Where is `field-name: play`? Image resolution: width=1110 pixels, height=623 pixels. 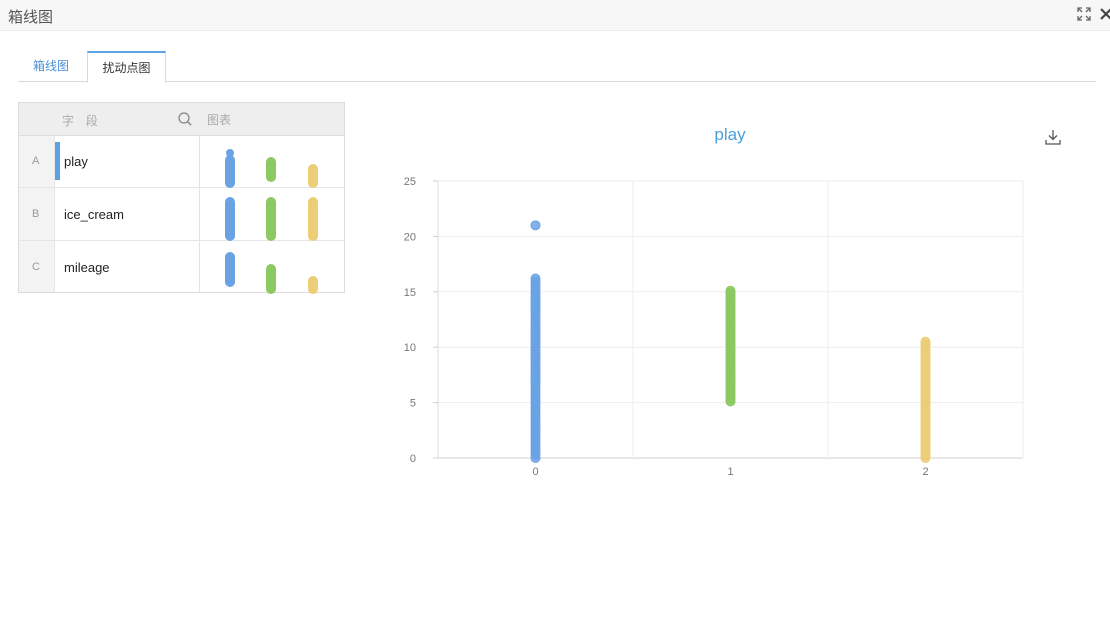
field-name: play is located at coordinates (76, 161).